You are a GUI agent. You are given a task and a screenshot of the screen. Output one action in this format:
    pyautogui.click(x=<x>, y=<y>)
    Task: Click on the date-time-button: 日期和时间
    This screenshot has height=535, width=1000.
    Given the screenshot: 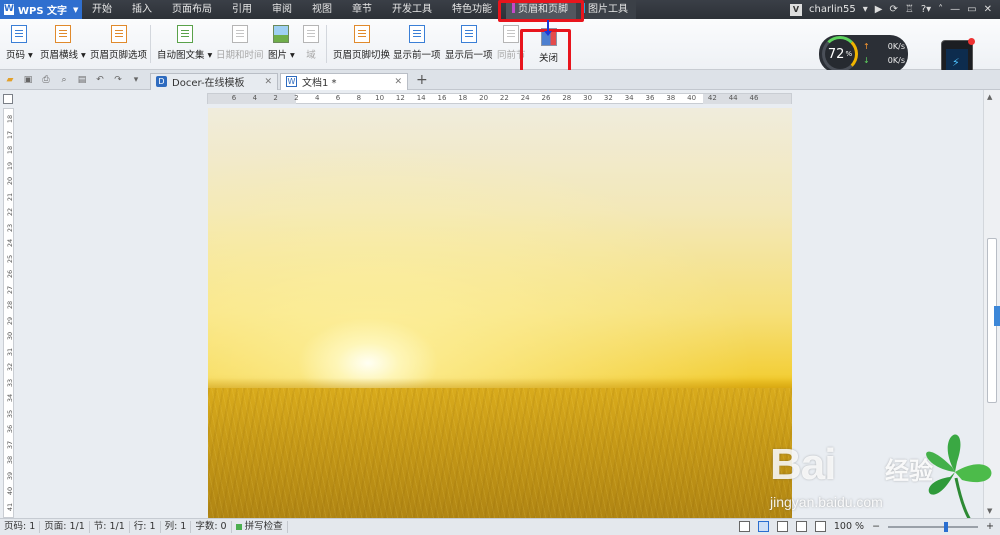 What is the action you would take?
    pyautogui.click(x=240, y=45)
    